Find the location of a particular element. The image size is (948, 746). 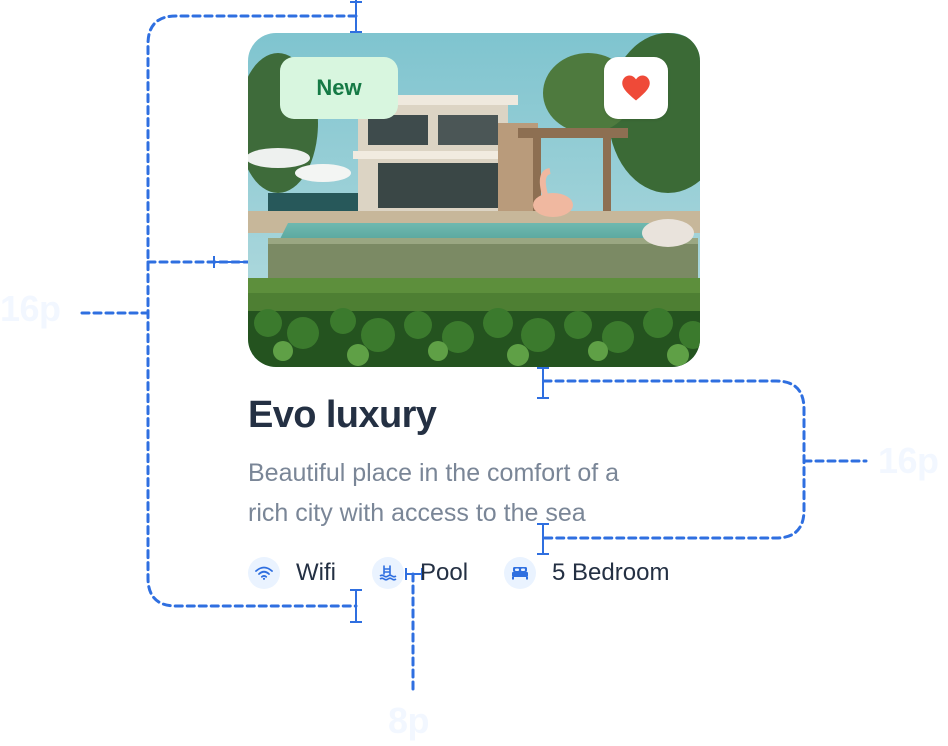

wifi-icon is located at coordinates (264, 572).